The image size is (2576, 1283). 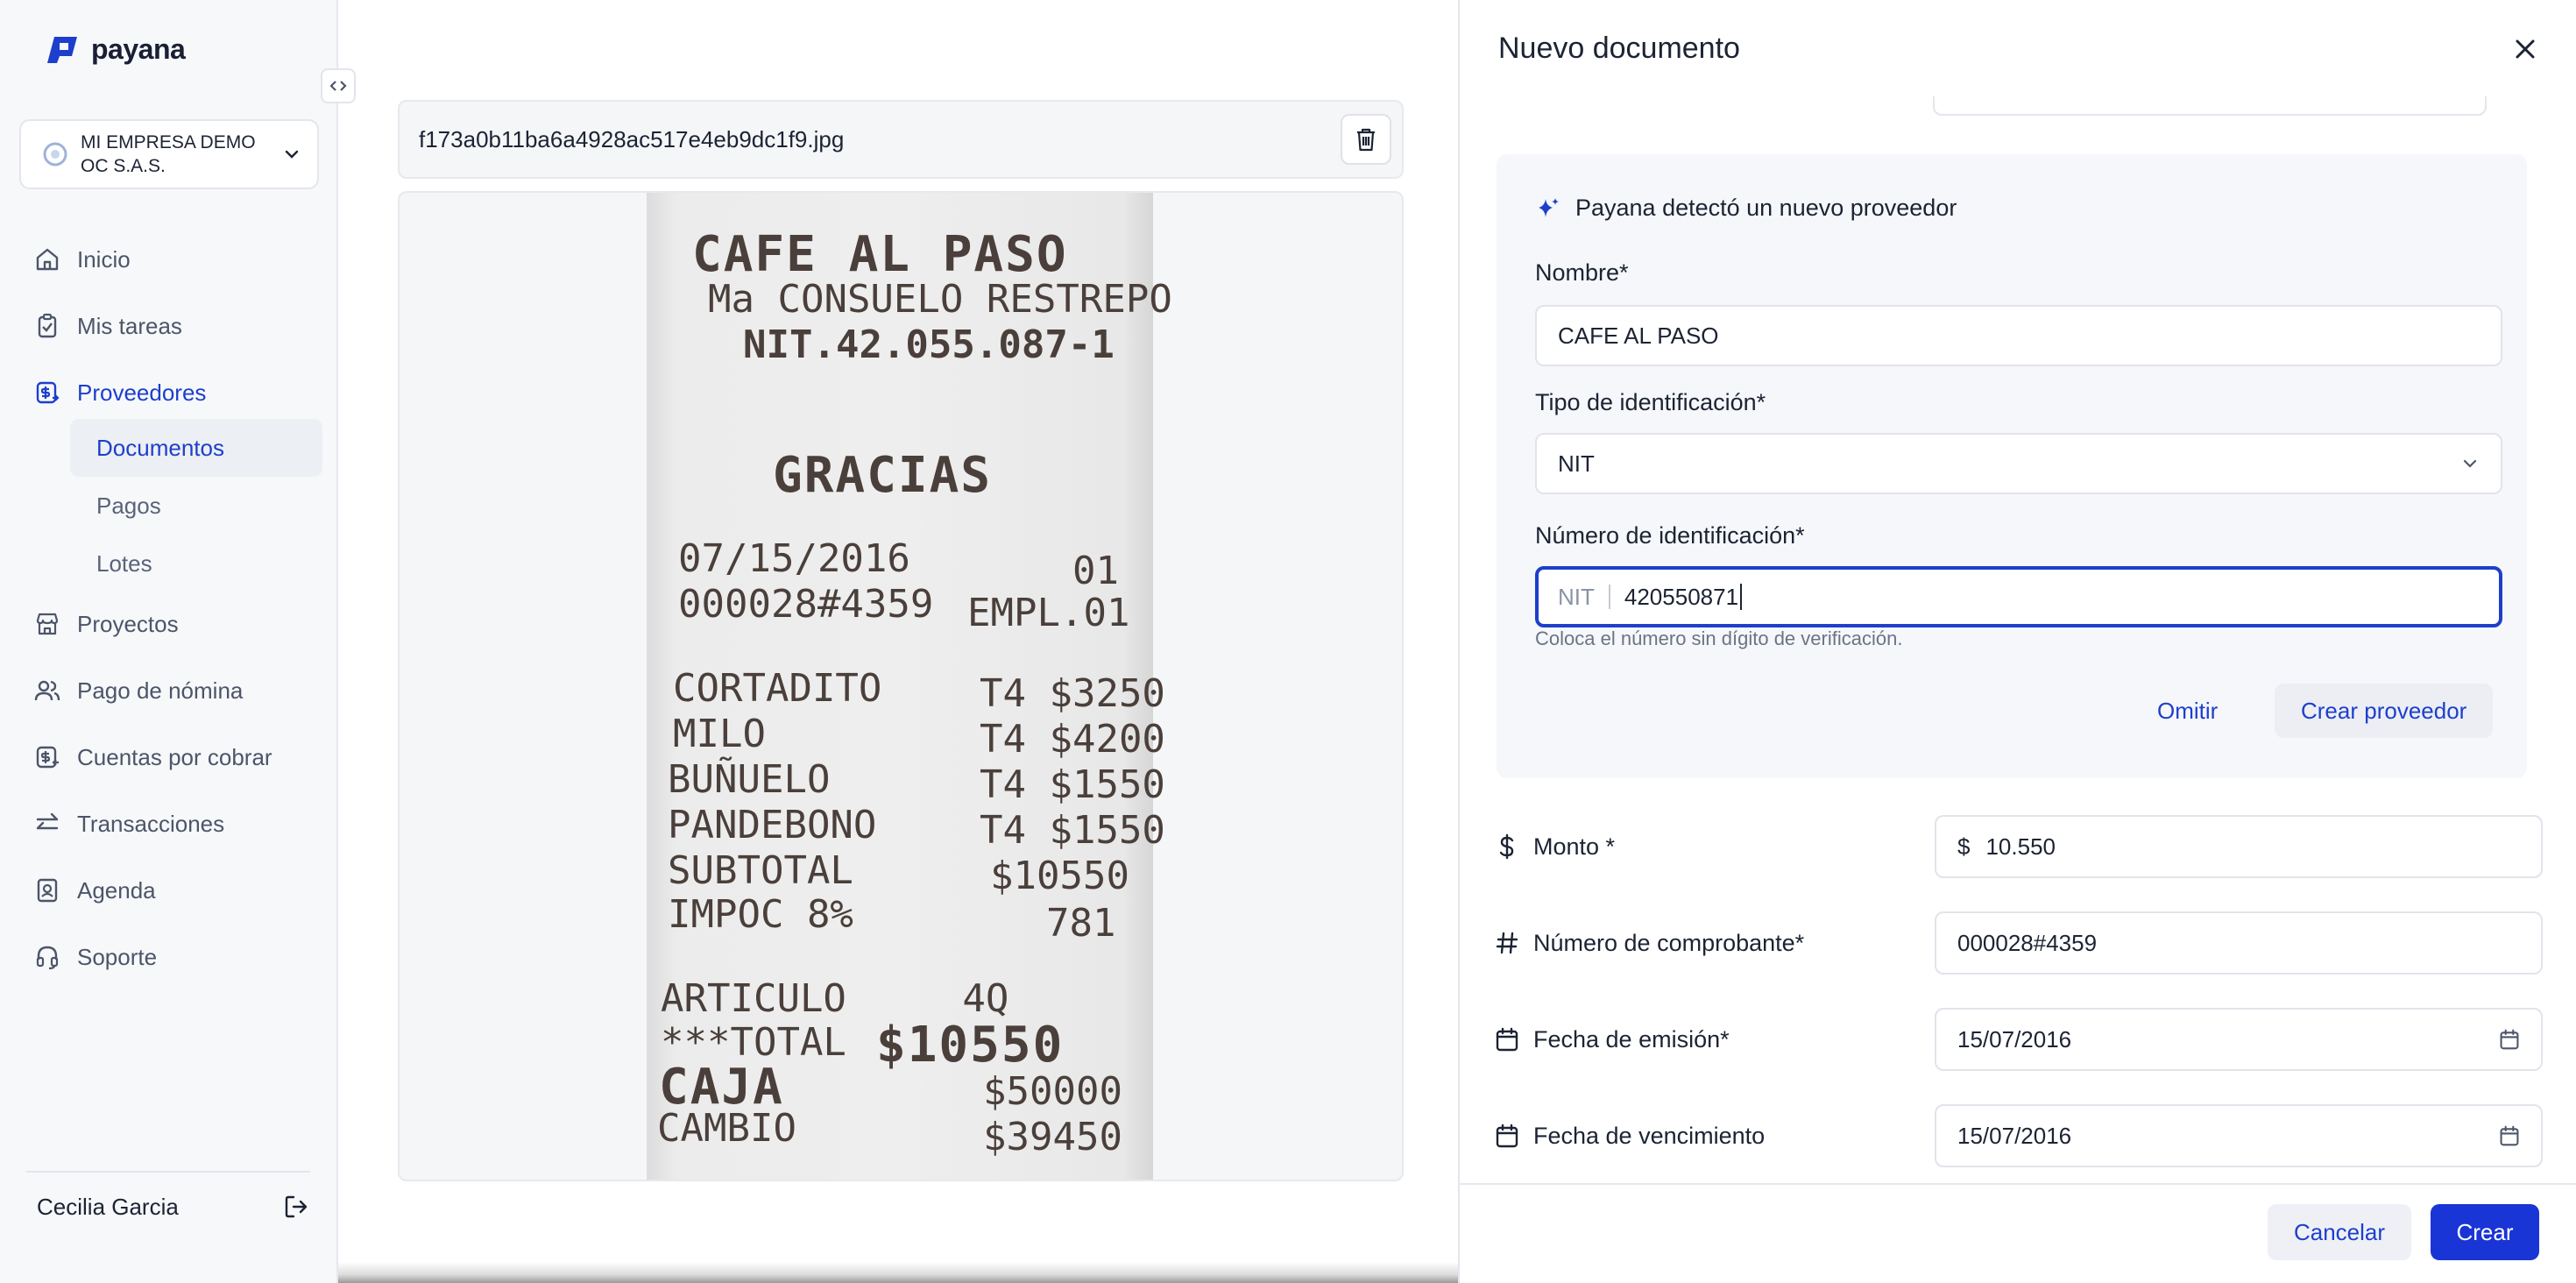 I want to click on logout-icon, so click(x=296, y=1207).